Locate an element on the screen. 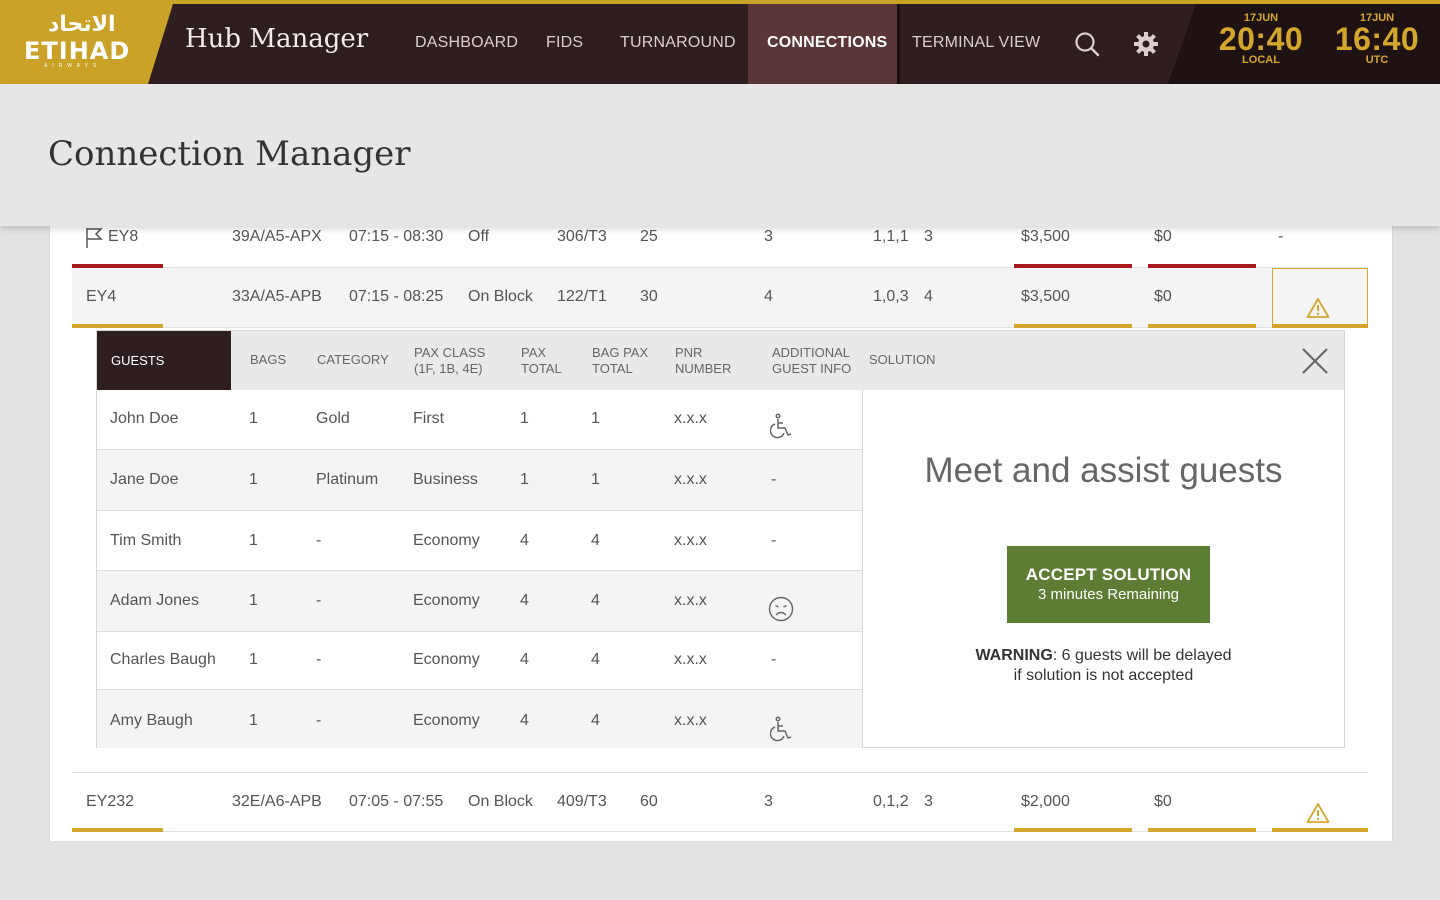  flight-count: 4 is located at coordinates (928, 296).